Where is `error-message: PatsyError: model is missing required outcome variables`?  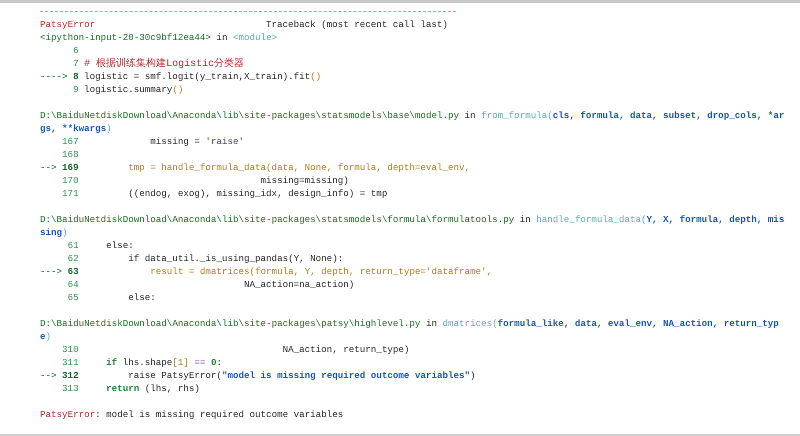
error-message: PatsyError: model is missing required outcome variables is located at coordinates (192, 414).